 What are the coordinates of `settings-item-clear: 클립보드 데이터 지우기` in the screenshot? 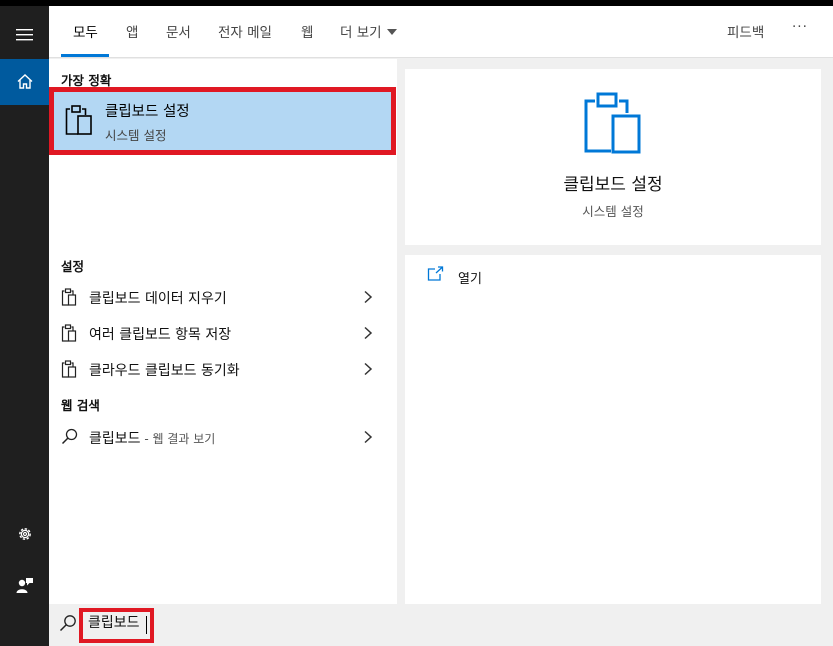 It's located at (223, 297).